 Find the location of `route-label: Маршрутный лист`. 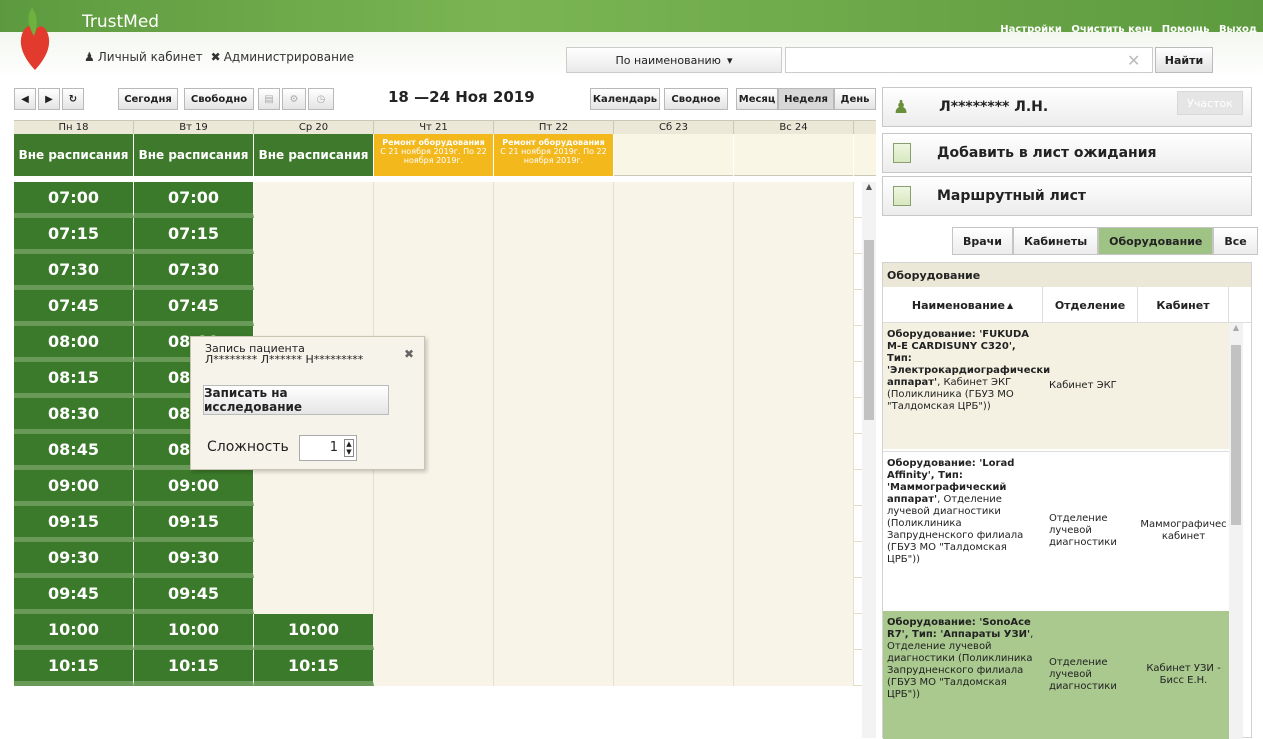

route-label: Маршрутный лист is located at coordinates (1012, 196).